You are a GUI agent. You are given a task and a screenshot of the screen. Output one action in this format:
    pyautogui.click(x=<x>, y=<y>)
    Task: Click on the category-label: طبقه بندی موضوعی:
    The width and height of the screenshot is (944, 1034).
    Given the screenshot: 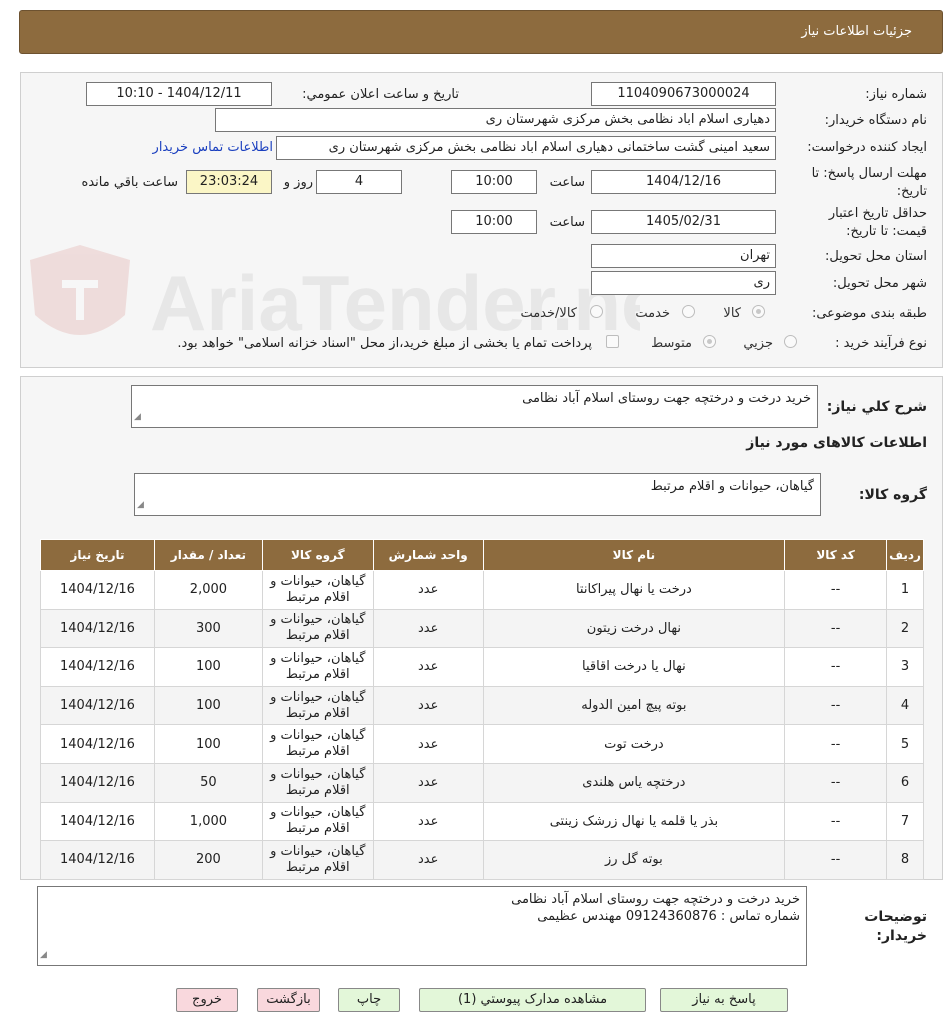 What is the action you would take?
    pyautogui.click(x=869, y=313)
    